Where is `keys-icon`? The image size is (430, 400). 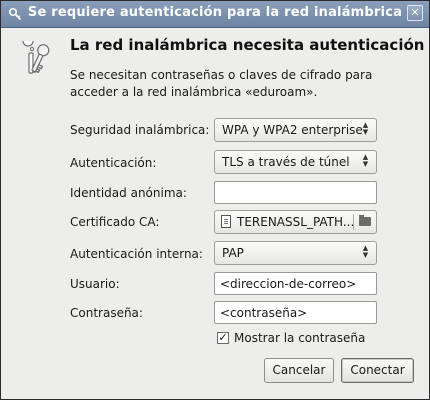 keys-icon is located at coordinates (36, 57).